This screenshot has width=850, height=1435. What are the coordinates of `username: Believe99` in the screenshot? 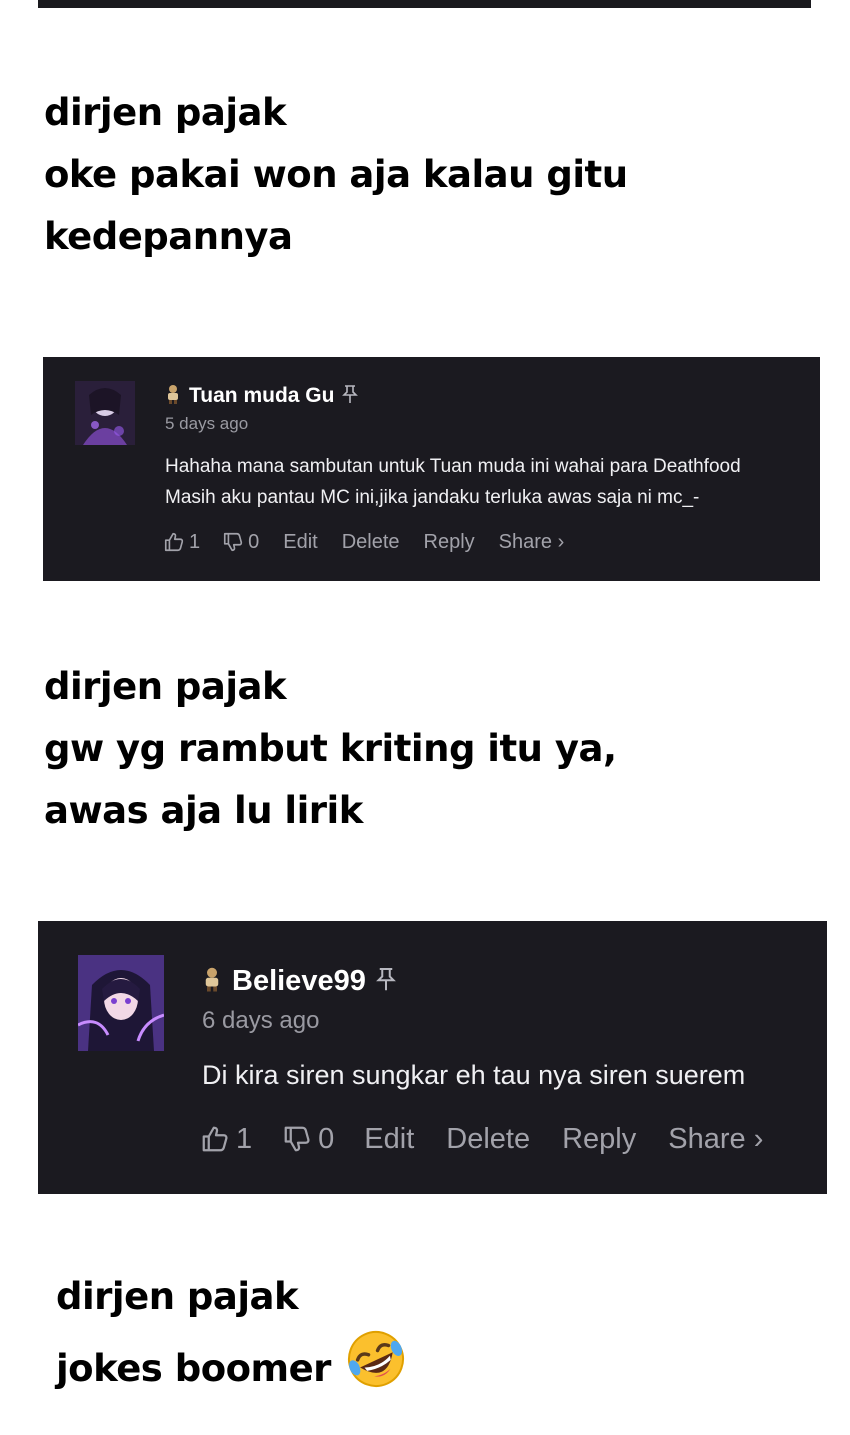 It's located at (299, 981).